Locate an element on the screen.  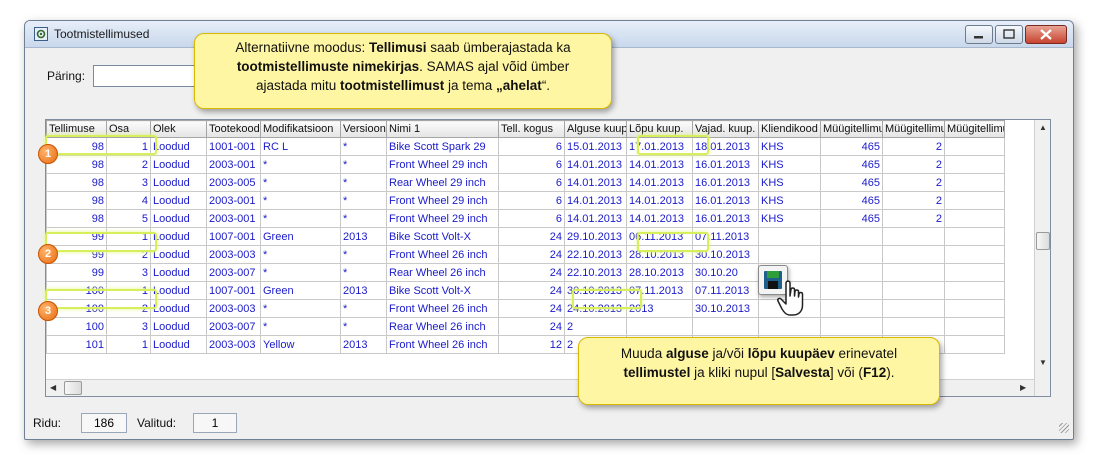
table-cell: 07.11.2013 is located at coordinates (725, 290).